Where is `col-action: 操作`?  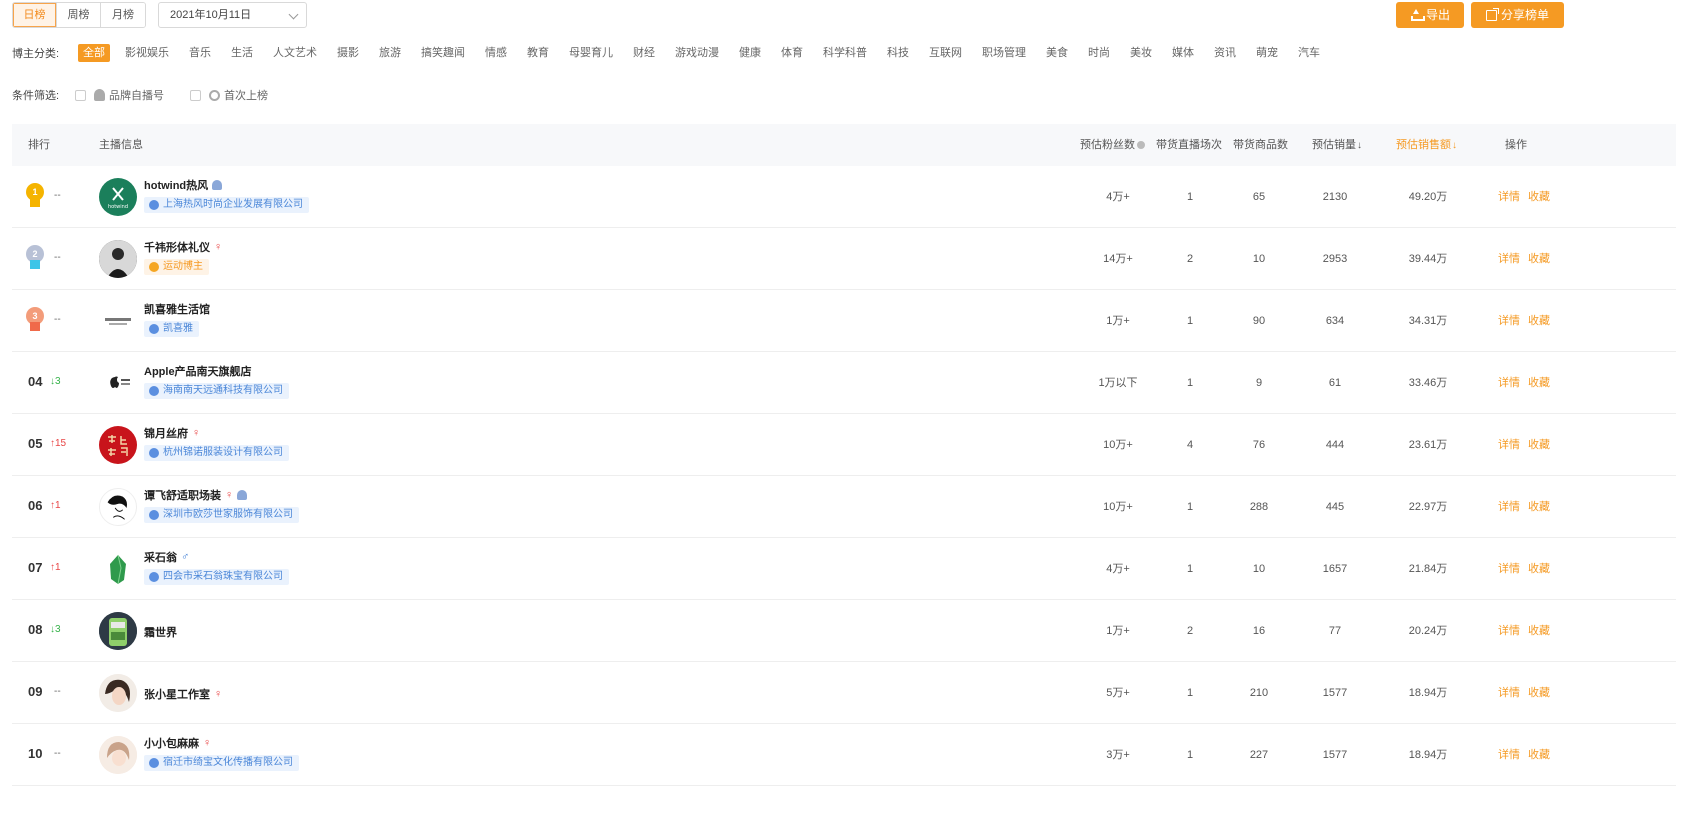 col-action: 操作 is located at coordinates (1516, 145).